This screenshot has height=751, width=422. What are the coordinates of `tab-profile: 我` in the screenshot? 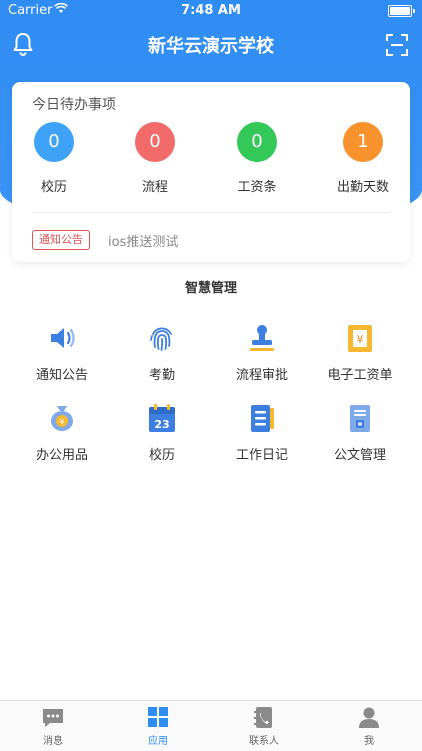 It's located at (369, 727).